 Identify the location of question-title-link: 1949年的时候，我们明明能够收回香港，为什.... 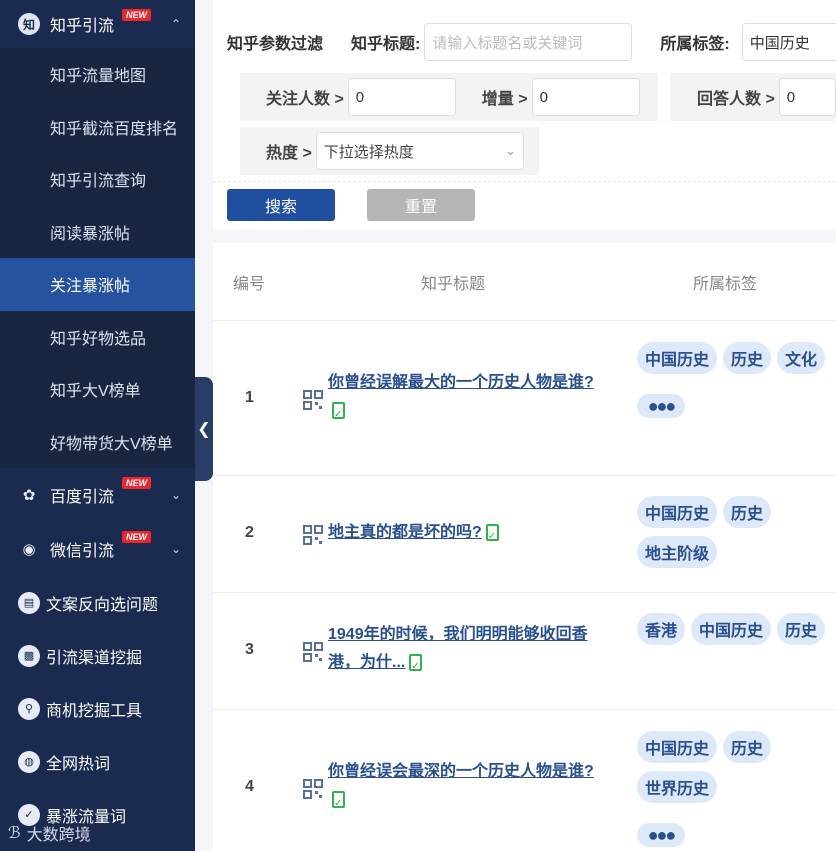
(465, 651).